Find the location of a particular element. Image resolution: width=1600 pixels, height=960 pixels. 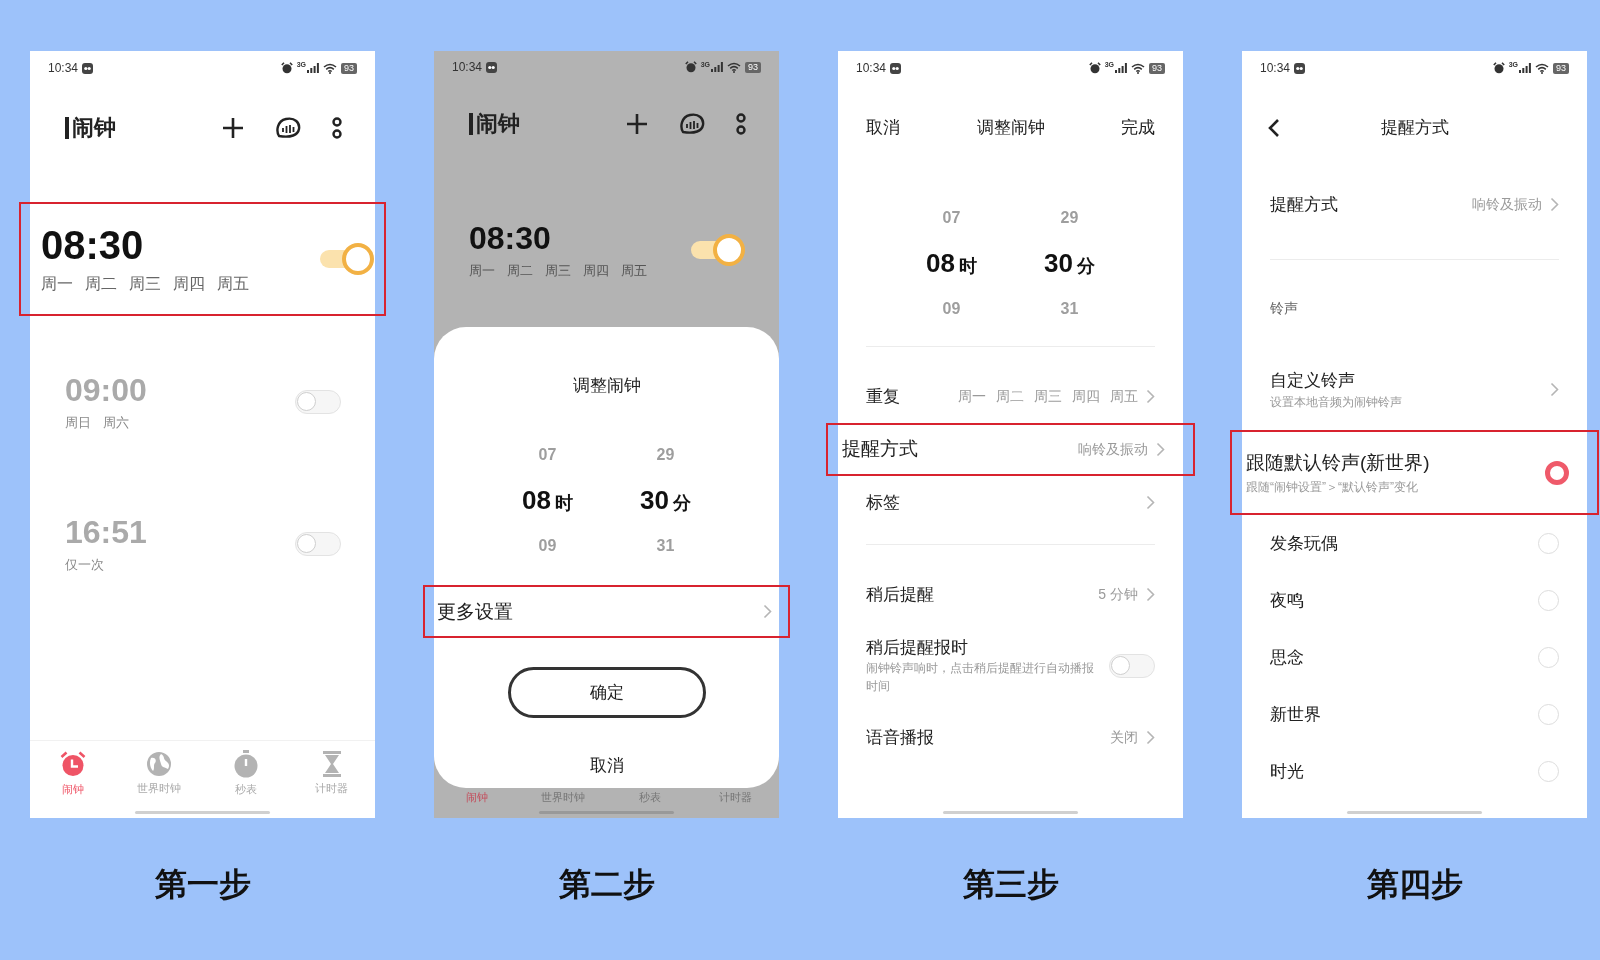

screen-title: 提醒方式 is located at coordinates (1414, 128).